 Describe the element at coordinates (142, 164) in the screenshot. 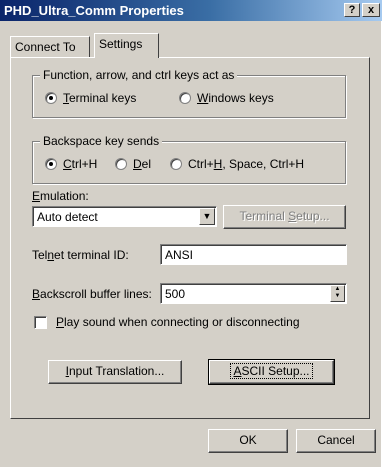

I see `del-label: Del` at that location.